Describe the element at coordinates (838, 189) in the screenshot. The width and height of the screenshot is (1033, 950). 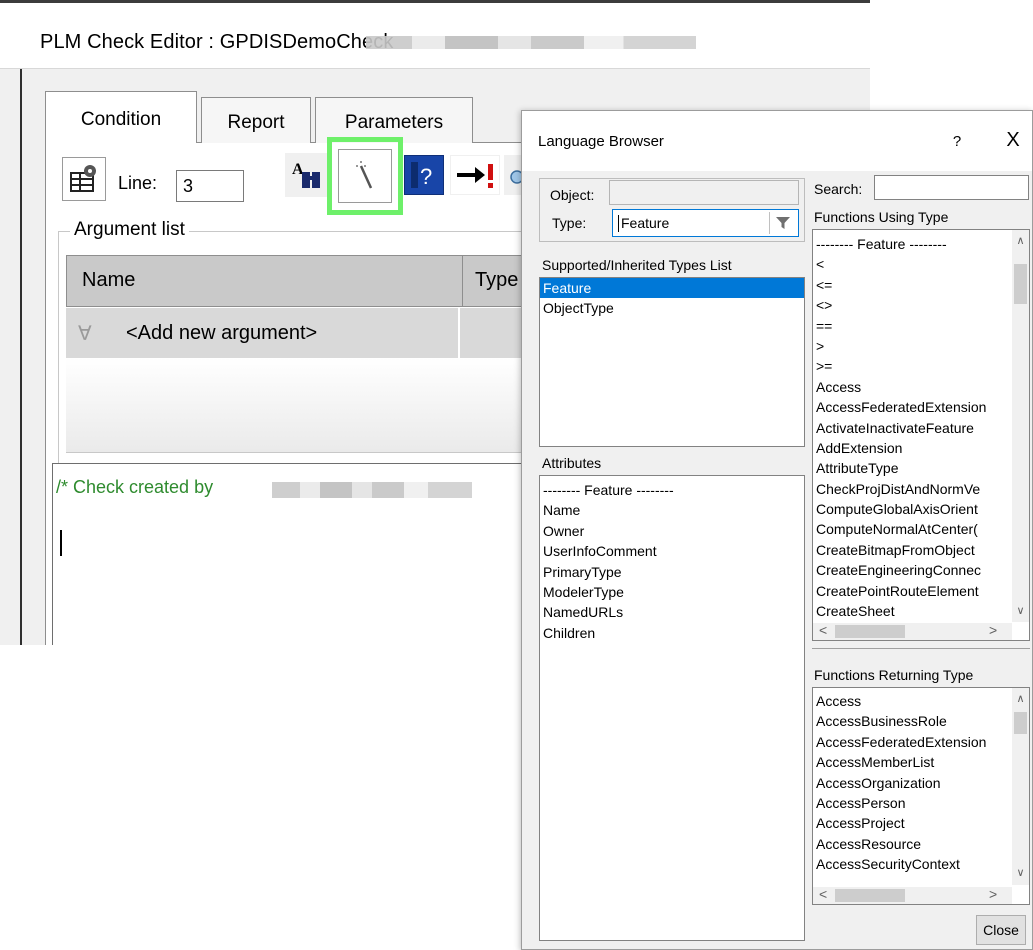
I see `search-label: Search:` at that location.